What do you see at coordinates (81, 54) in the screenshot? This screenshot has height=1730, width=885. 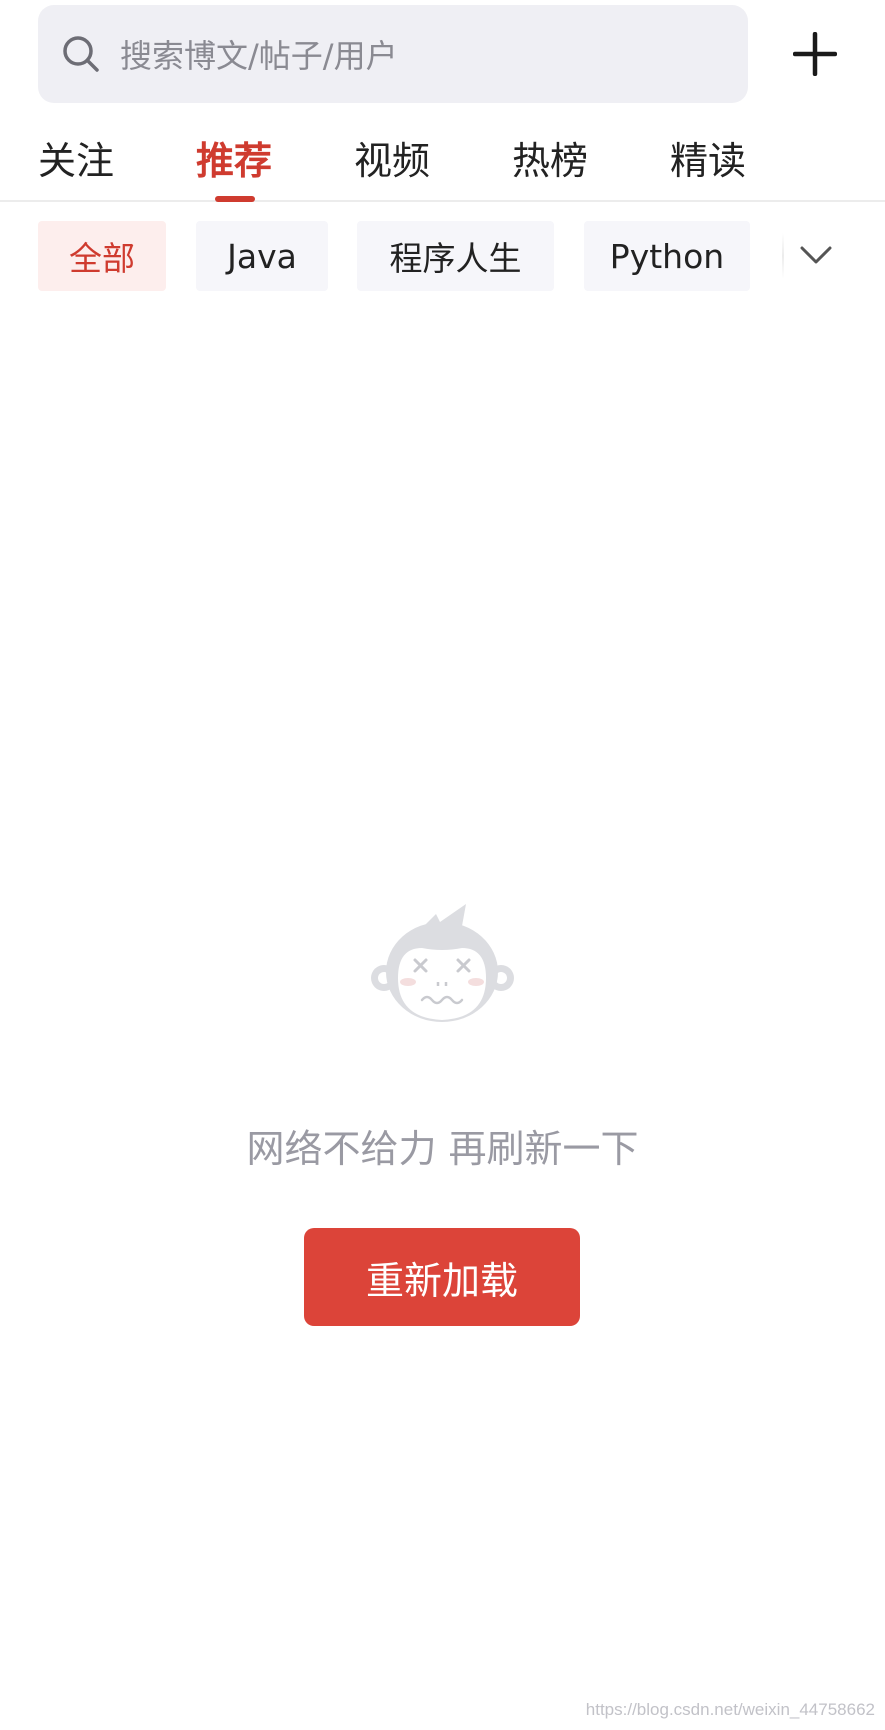 I see `search-icon` at bounding box center [81, 54].